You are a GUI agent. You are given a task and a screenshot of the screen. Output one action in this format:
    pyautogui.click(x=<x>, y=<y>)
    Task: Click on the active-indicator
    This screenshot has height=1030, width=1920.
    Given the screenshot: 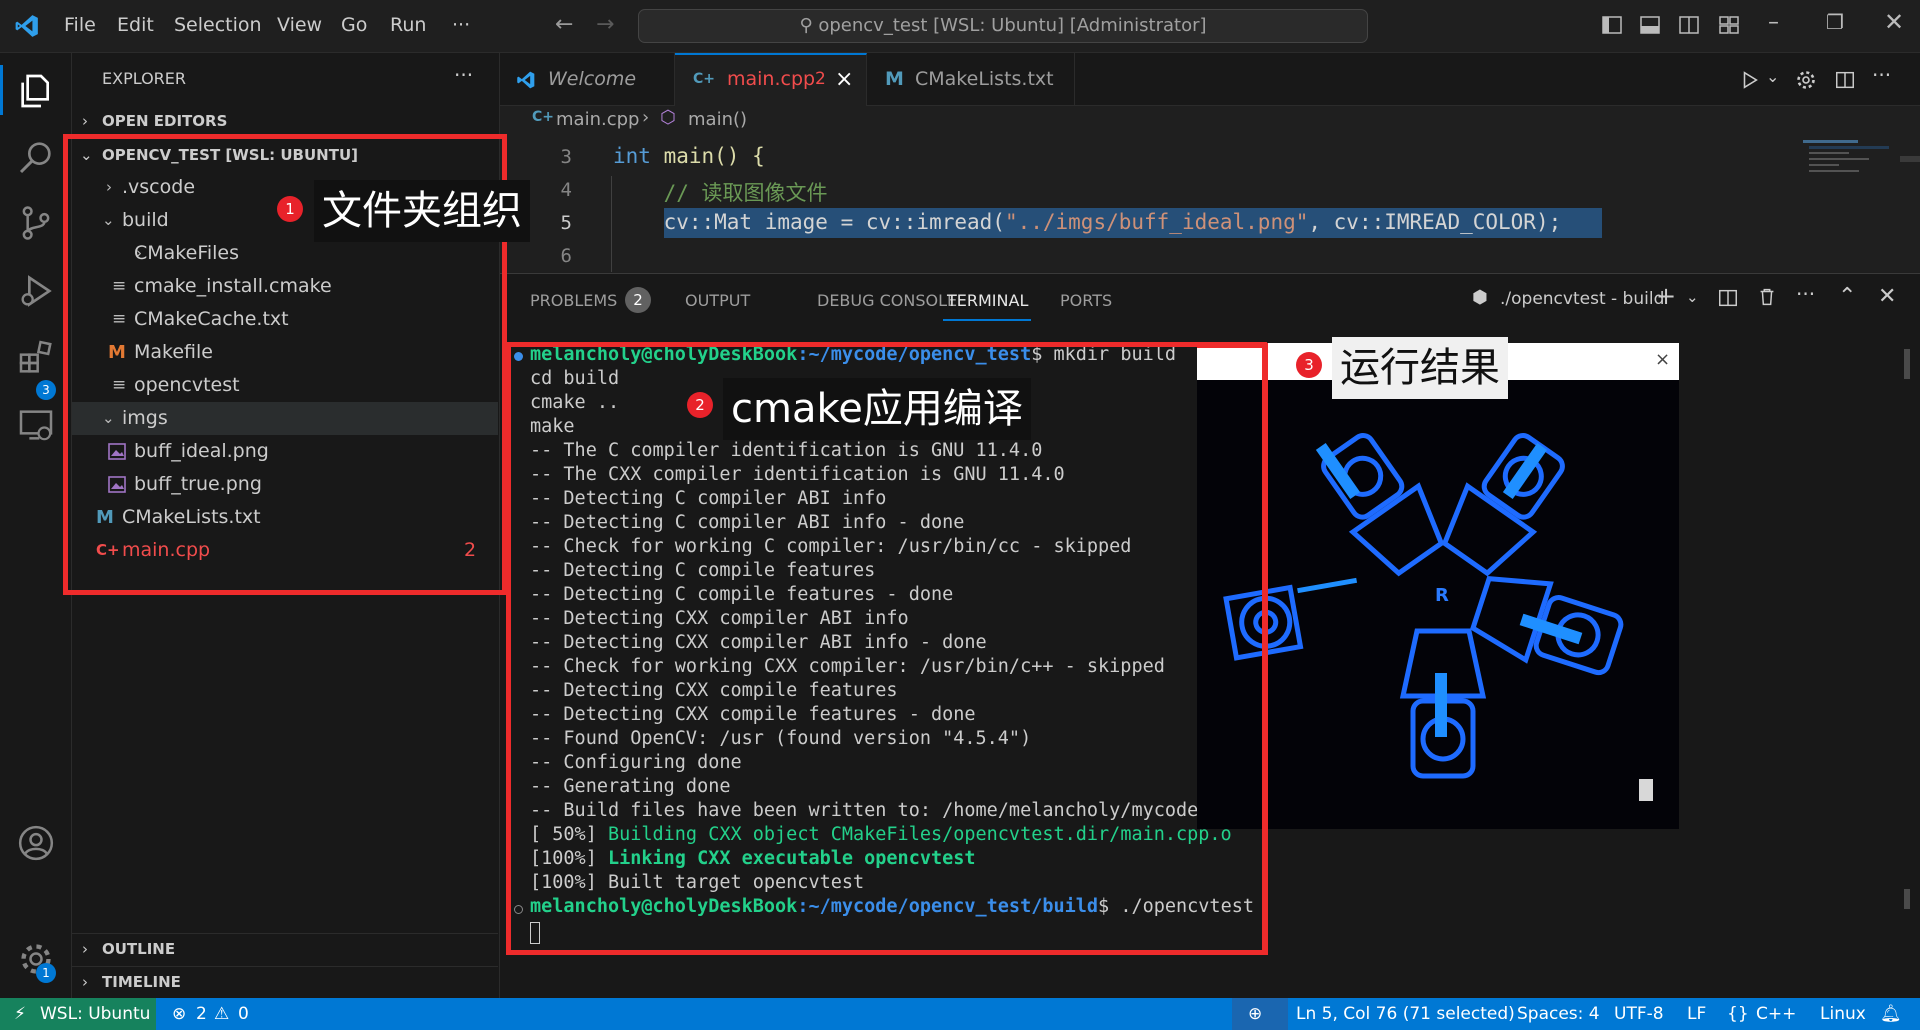 What is the action you would take?
    pyautogui.click(x=1, y=90)
    